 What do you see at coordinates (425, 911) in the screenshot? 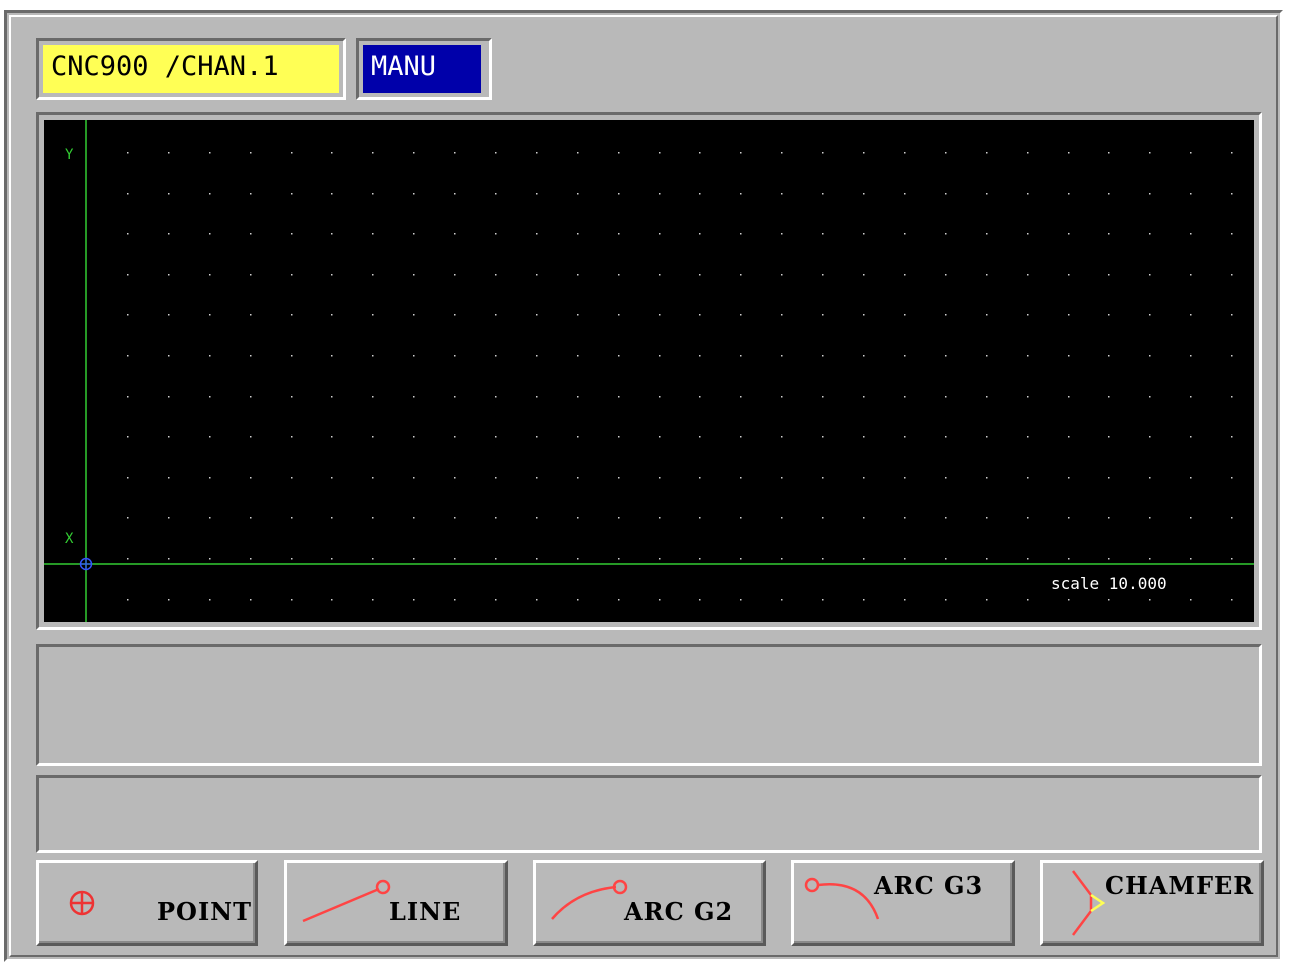
I see `line-softkey-label: LINE` at bounding box center [425, 911].